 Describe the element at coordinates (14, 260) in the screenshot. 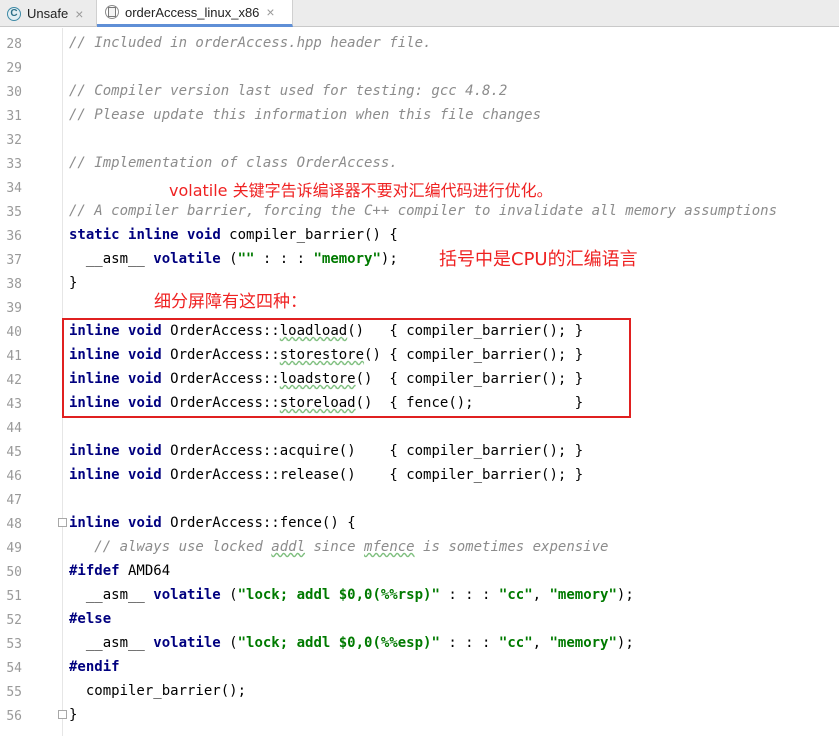

I see `line-number: 37` at that location.